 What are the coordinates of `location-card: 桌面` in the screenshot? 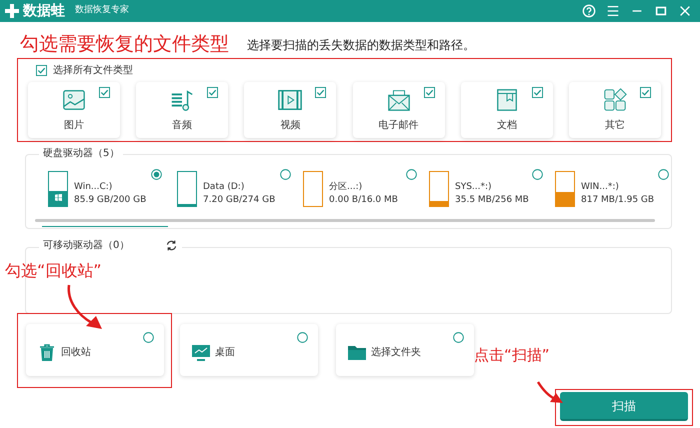 It's located at (249, 350).